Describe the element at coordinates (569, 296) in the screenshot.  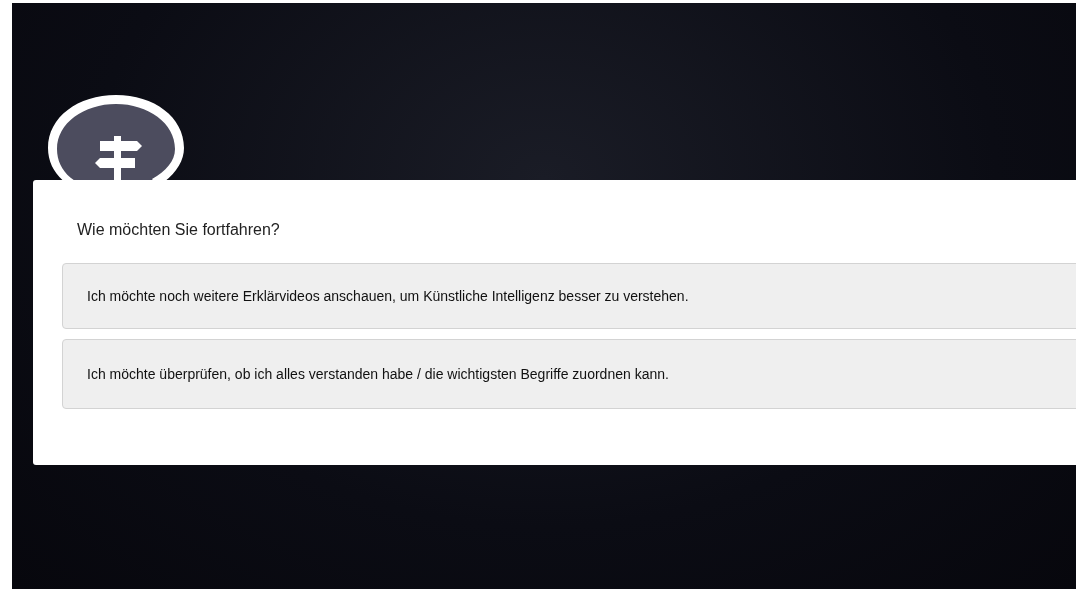
I see `choice-button: Ich möchte noch weitere Erklärvideos anschauen, um Künstliche Intelligenz besser zu verstehen.` at that location.